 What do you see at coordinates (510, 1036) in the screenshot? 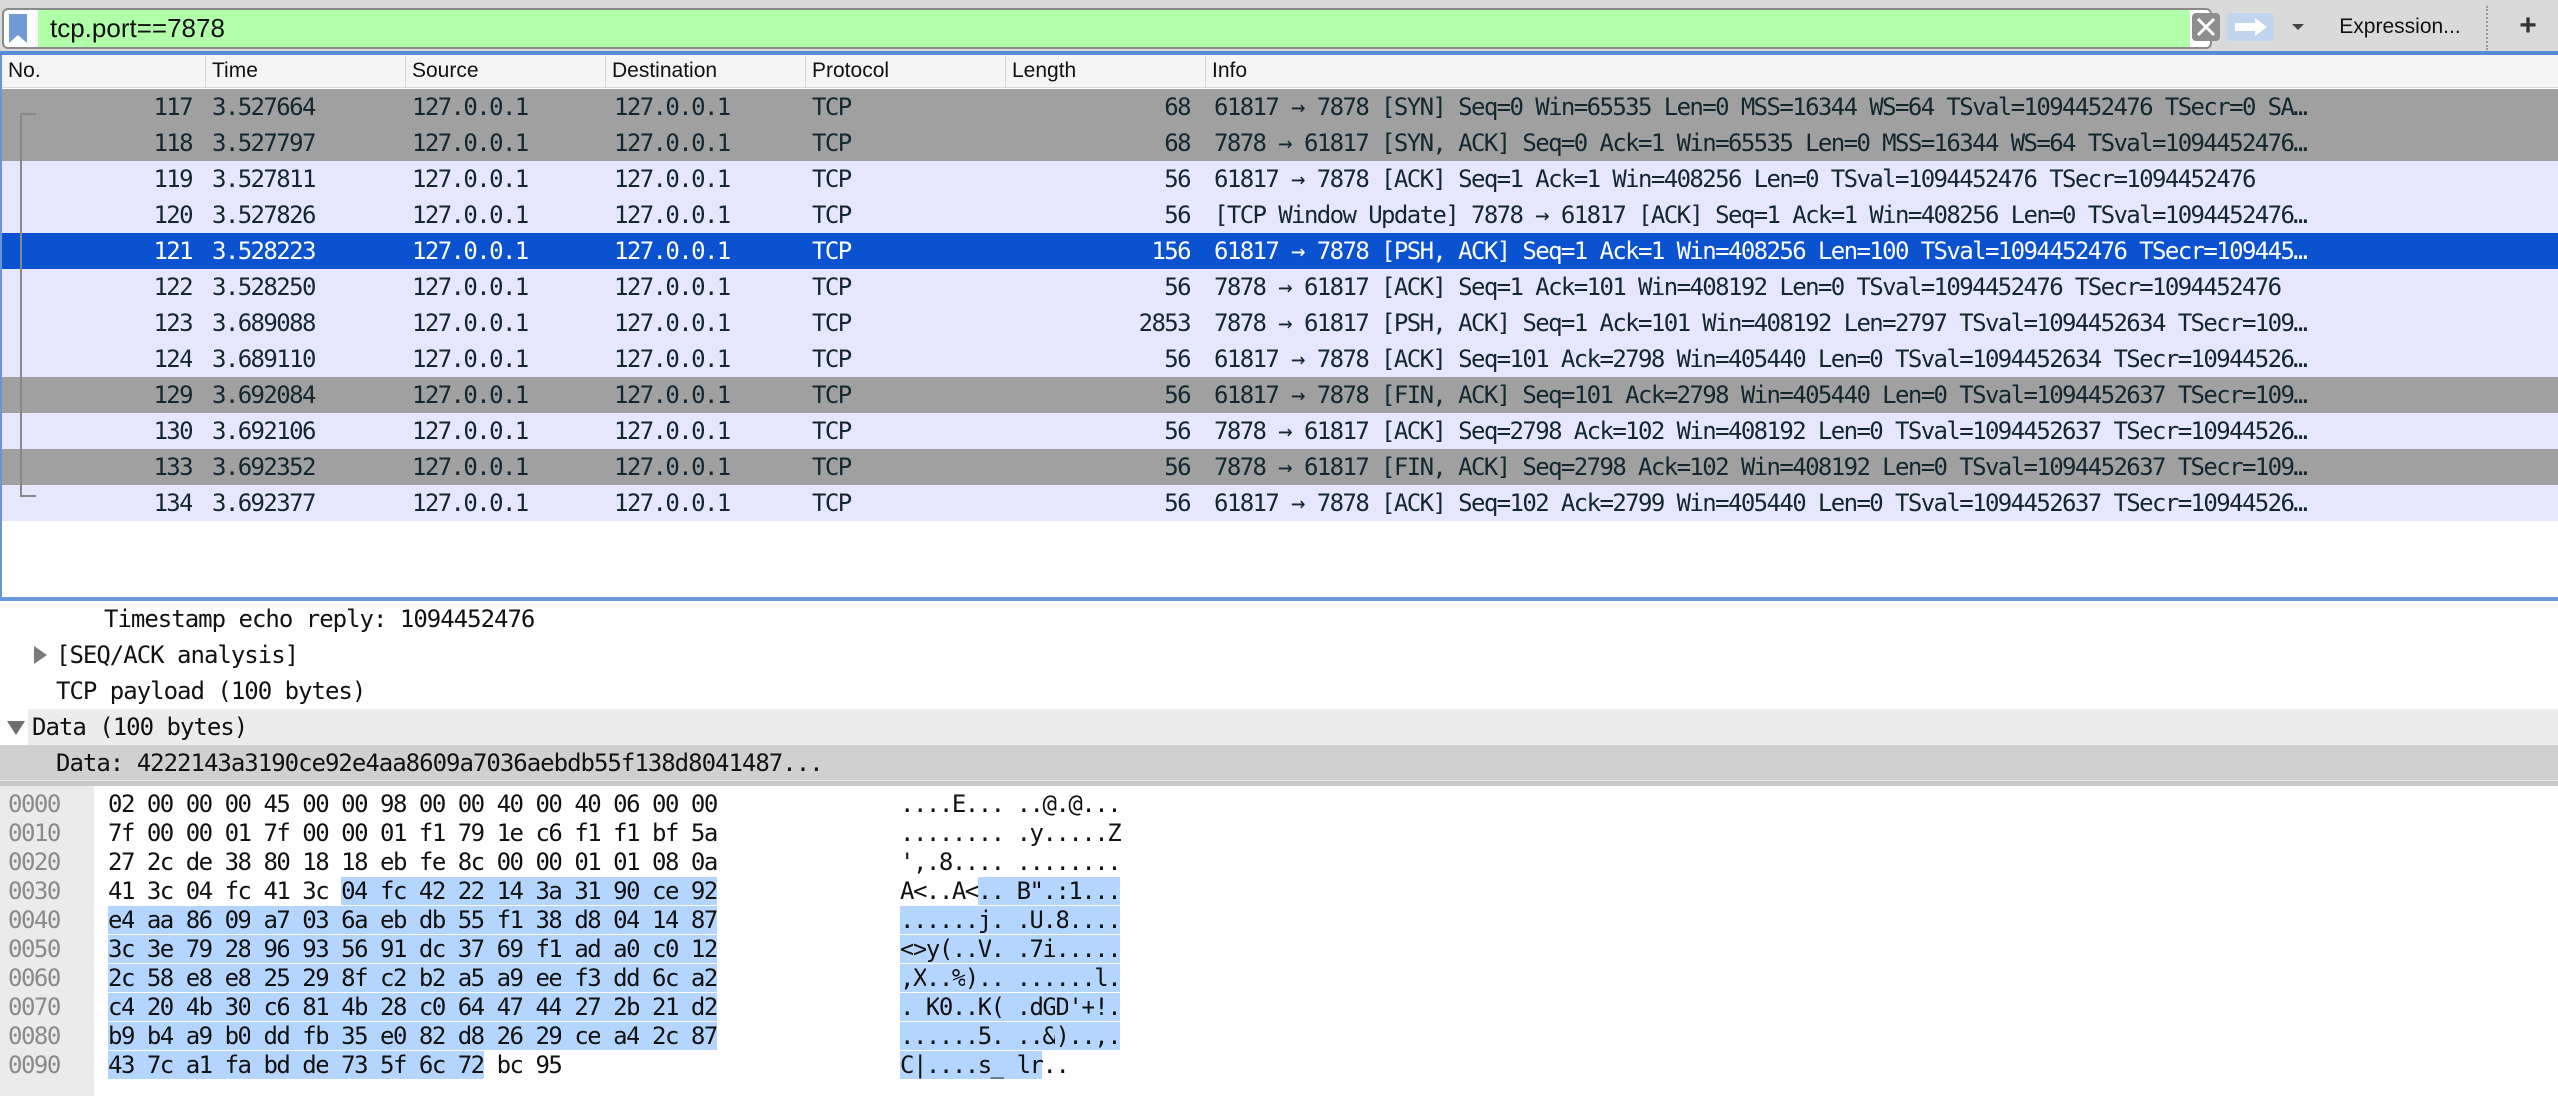
I see `hex-byte: 26` at bounding box center [510, 1036].